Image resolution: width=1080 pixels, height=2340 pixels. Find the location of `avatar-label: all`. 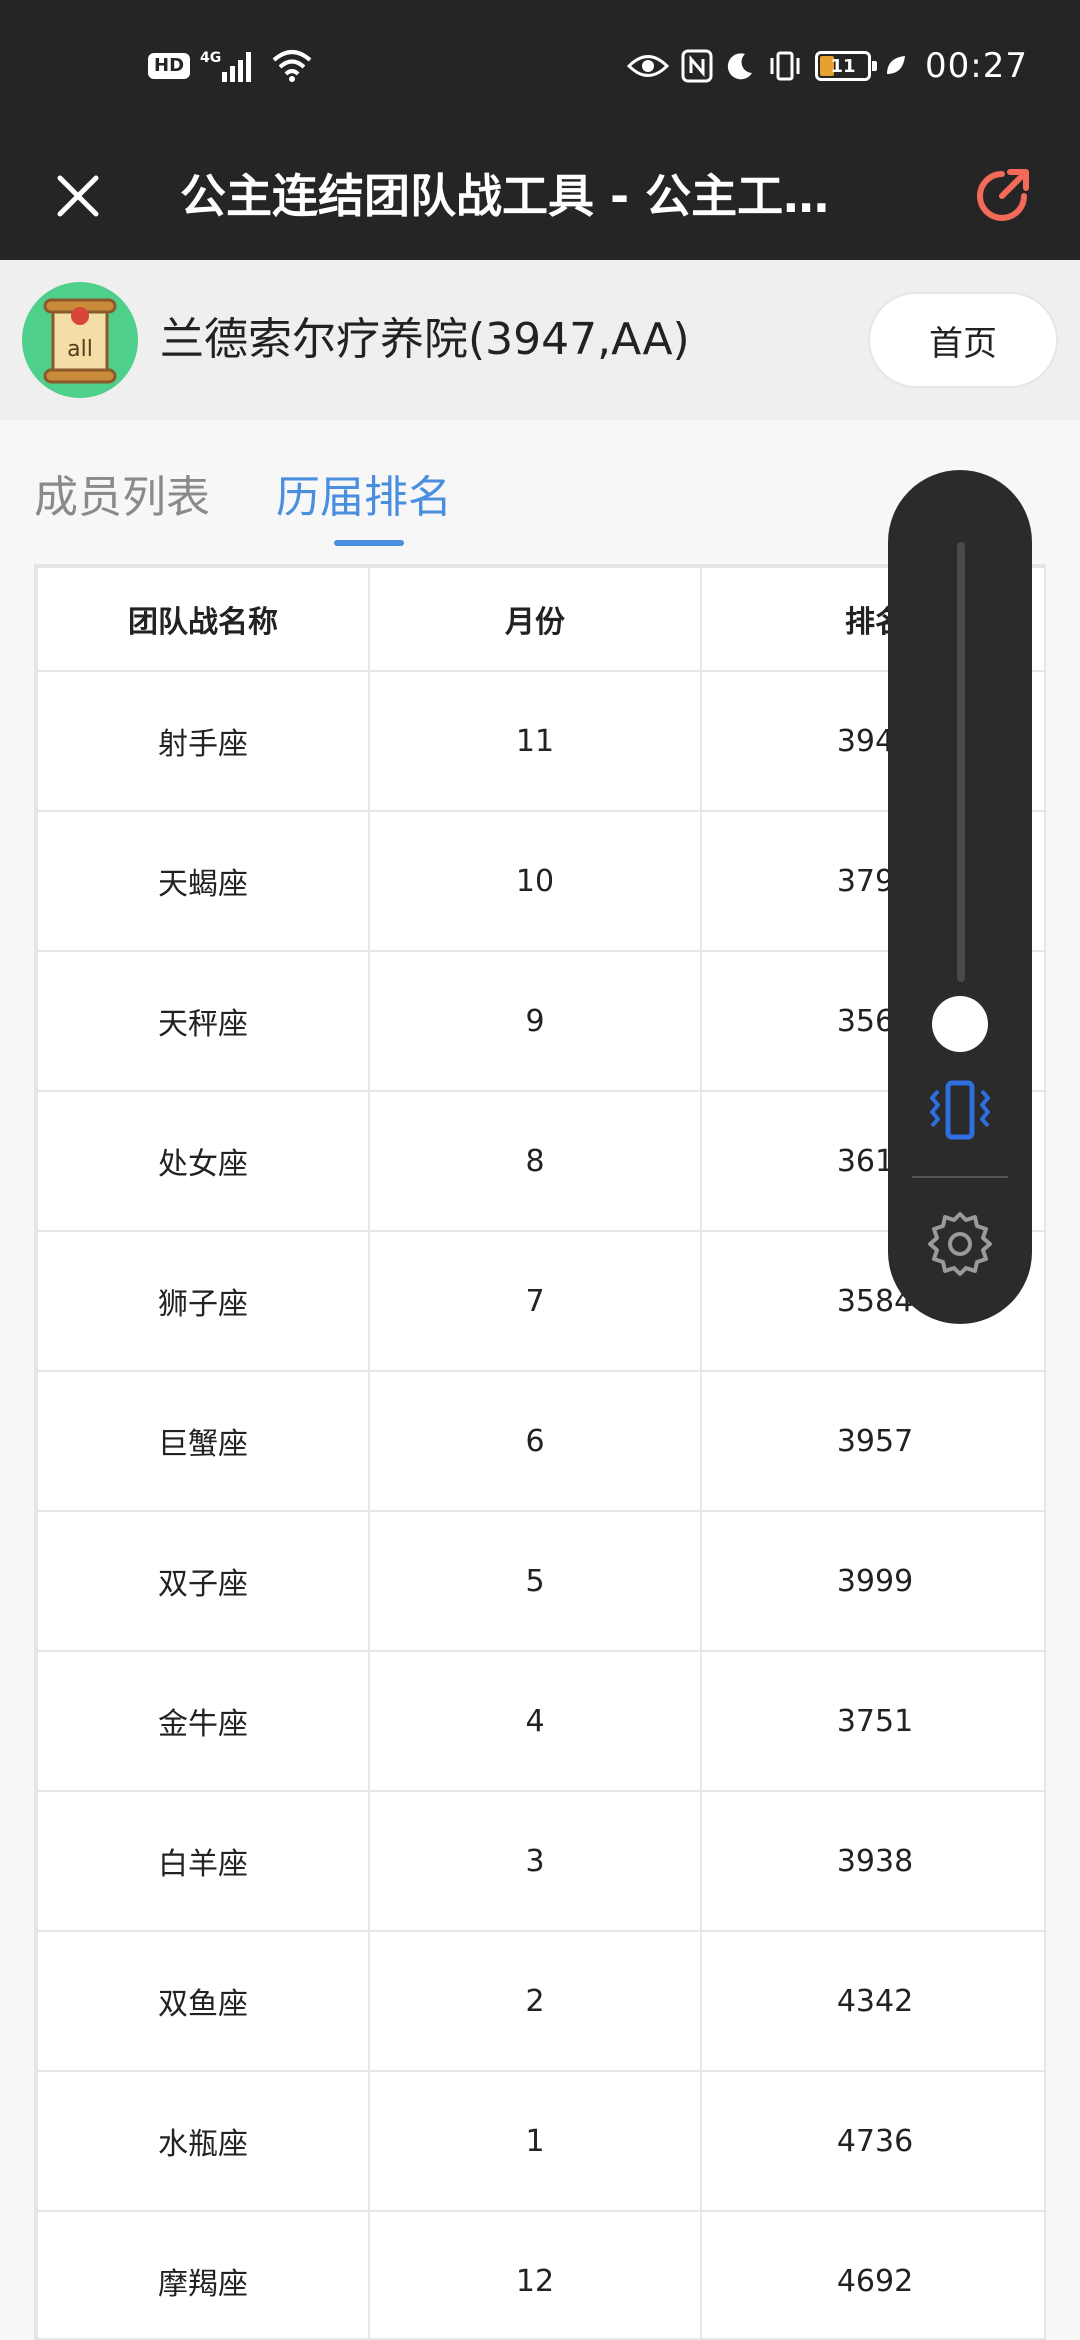

avatar-label: all is located at coordinates (80, 349).